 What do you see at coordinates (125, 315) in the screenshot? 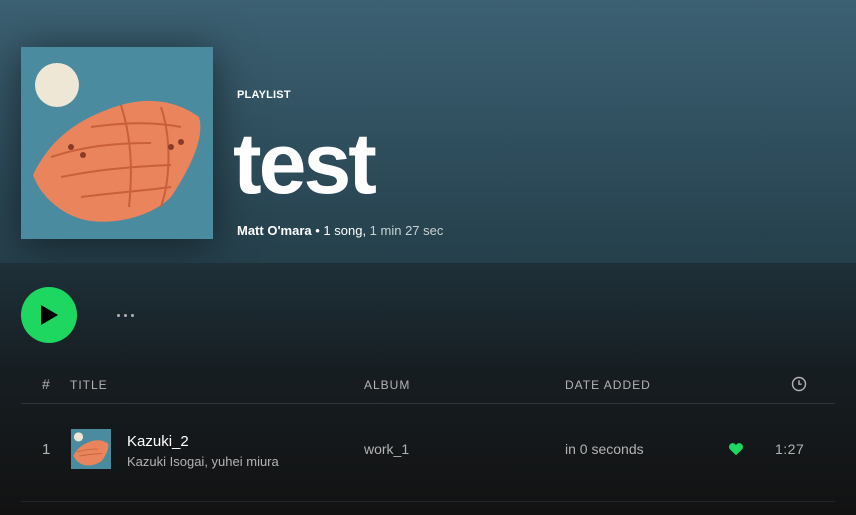
I see `more-options-button` at bounding box center [125, 315].